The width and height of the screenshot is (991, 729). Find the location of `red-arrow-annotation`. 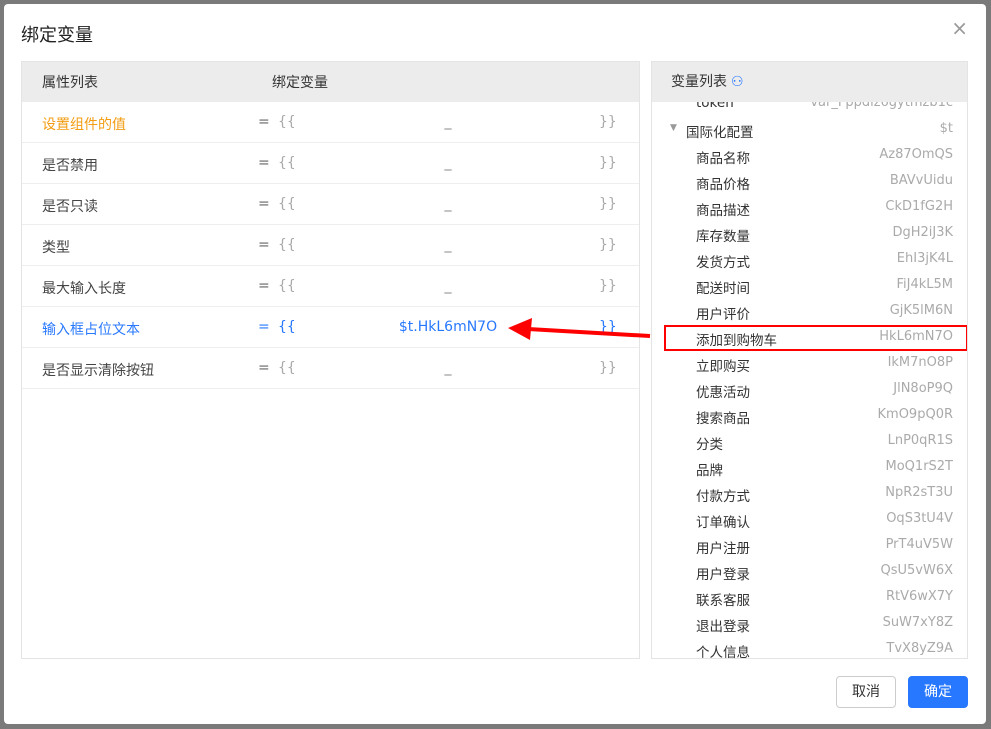

red-arrow-annotation is located at coordinates (579, 329).